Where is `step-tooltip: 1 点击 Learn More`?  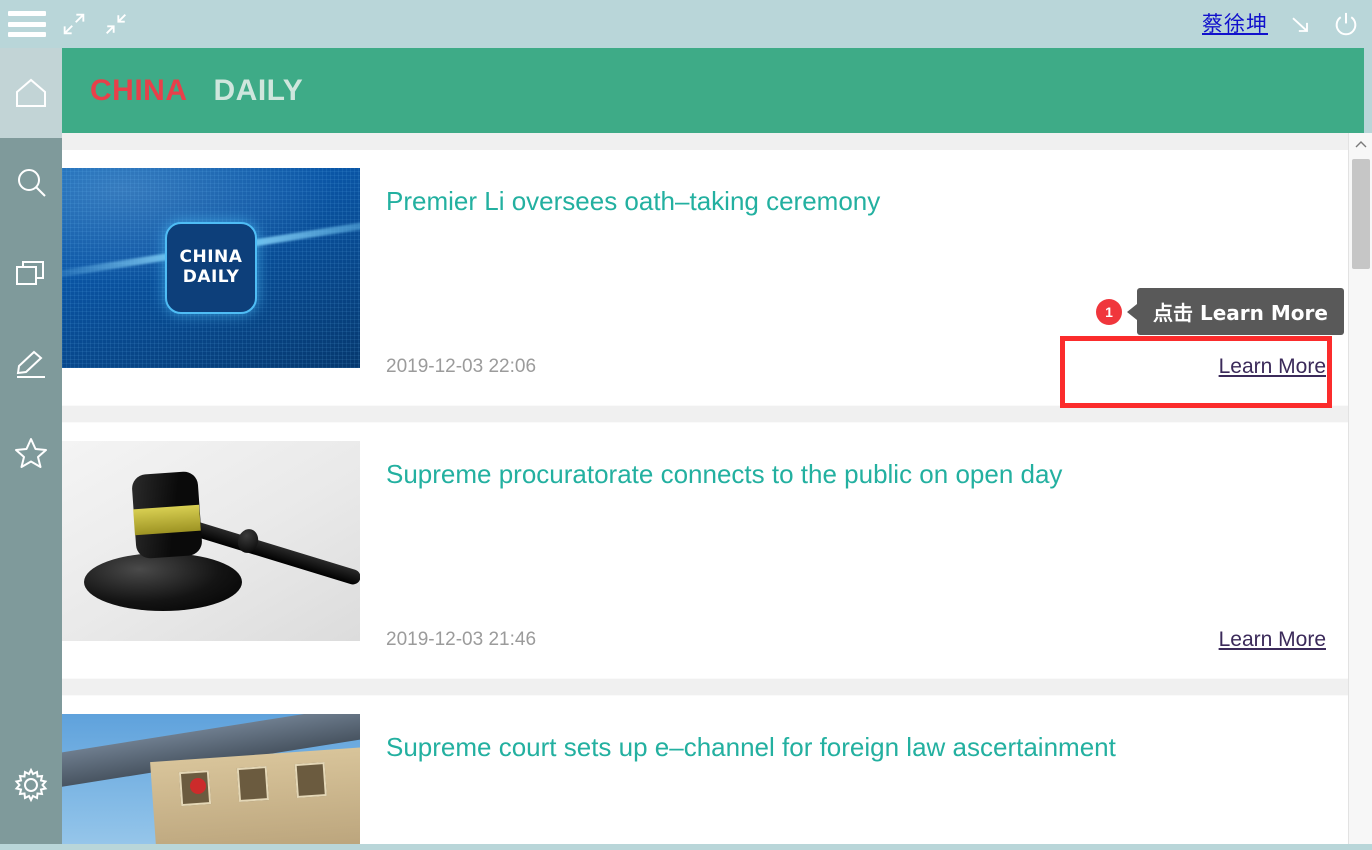
step-tooltip: 1 点击 Learn More is located at coordinates (1220, 311).